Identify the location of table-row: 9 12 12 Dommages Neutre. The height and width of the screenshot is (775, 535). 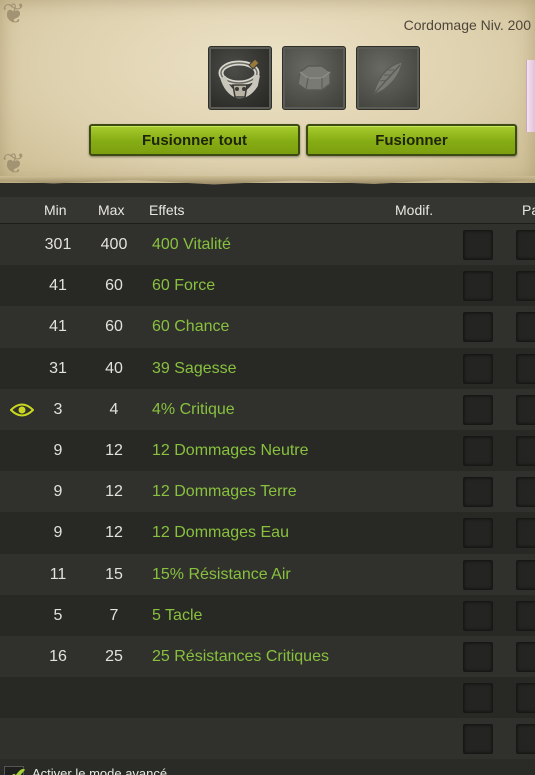
(267, 450).